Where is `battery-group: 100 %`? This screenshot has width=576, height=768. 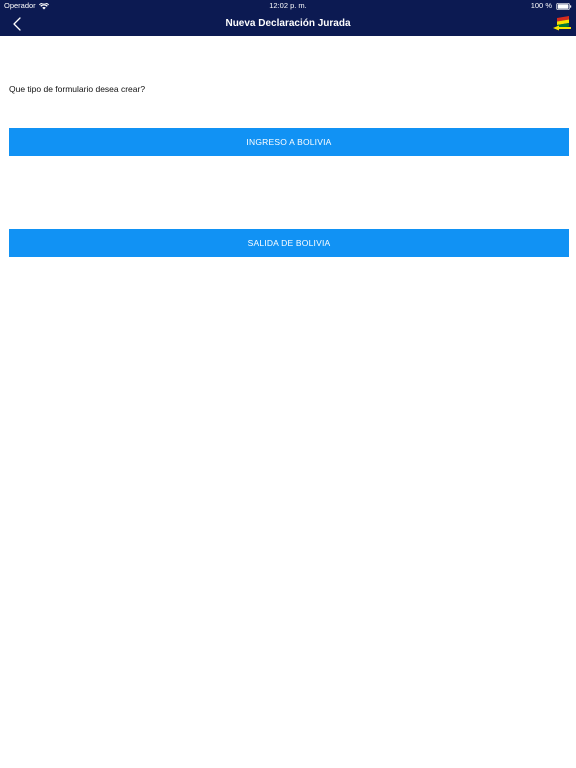 battery-group: 100 % is located at coordinates (551, 6).